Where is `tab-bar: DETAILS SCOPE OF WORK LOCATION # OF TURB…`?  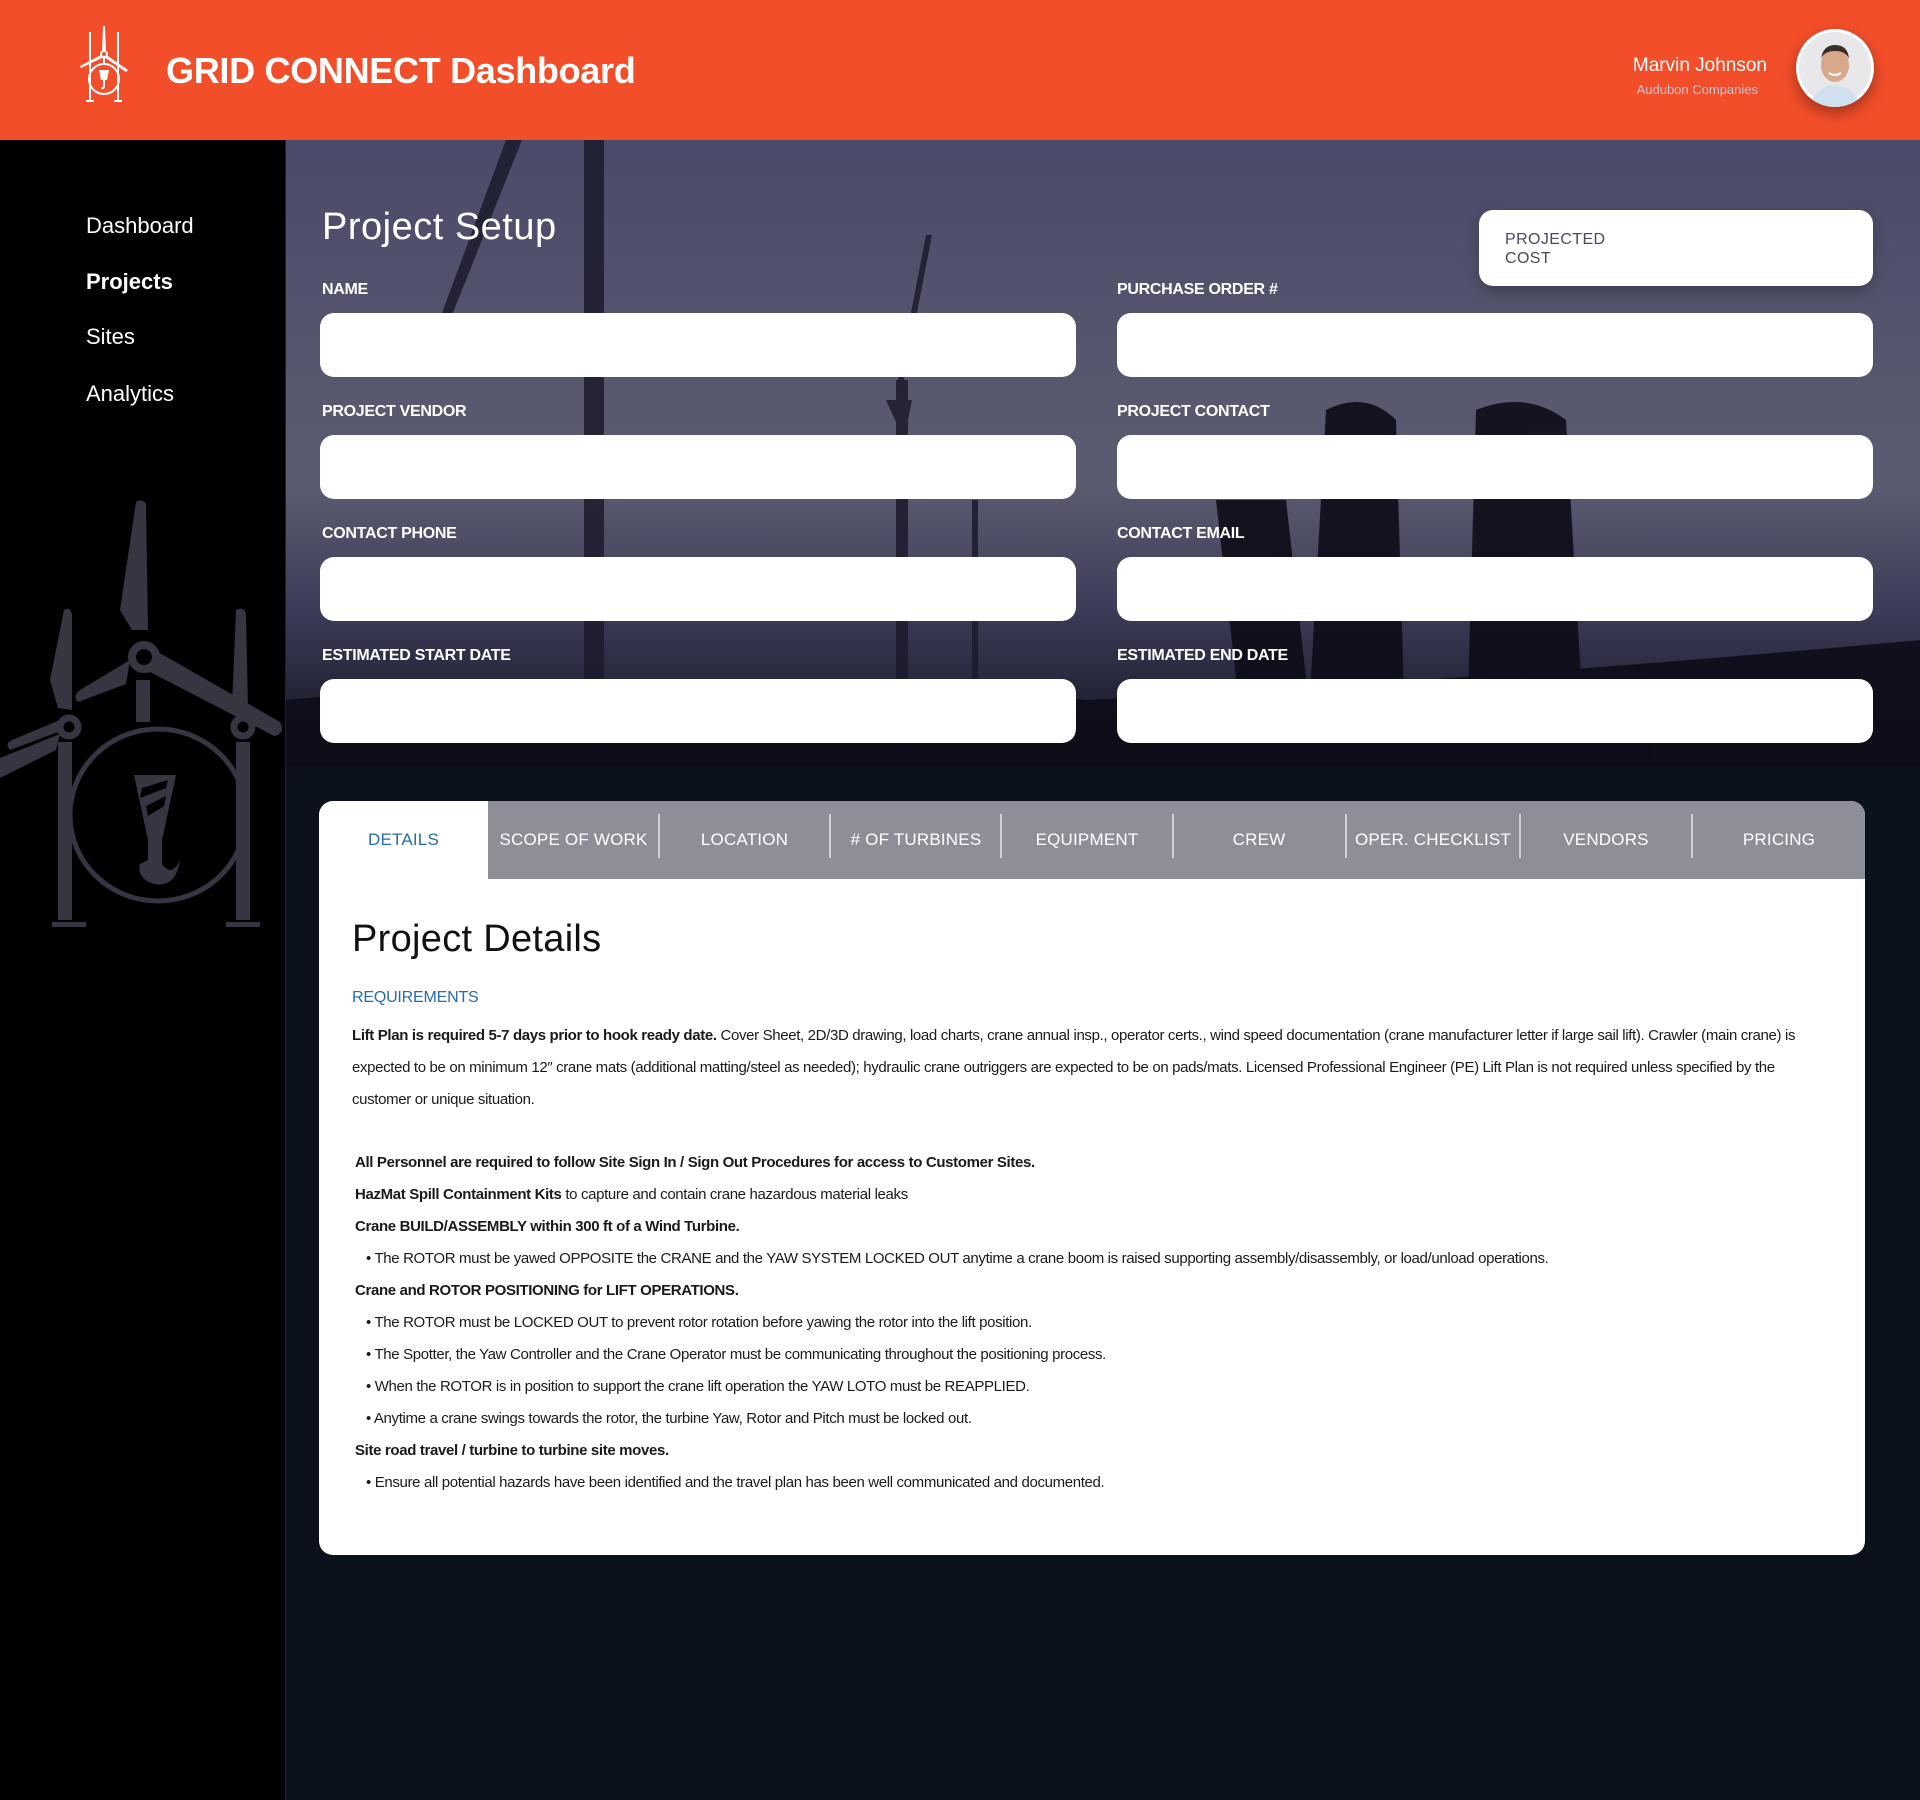 tab-bar: DETAILS SCOPE OF WORK LOCATION # OF TURB… is located at coordinates (1092, 840).